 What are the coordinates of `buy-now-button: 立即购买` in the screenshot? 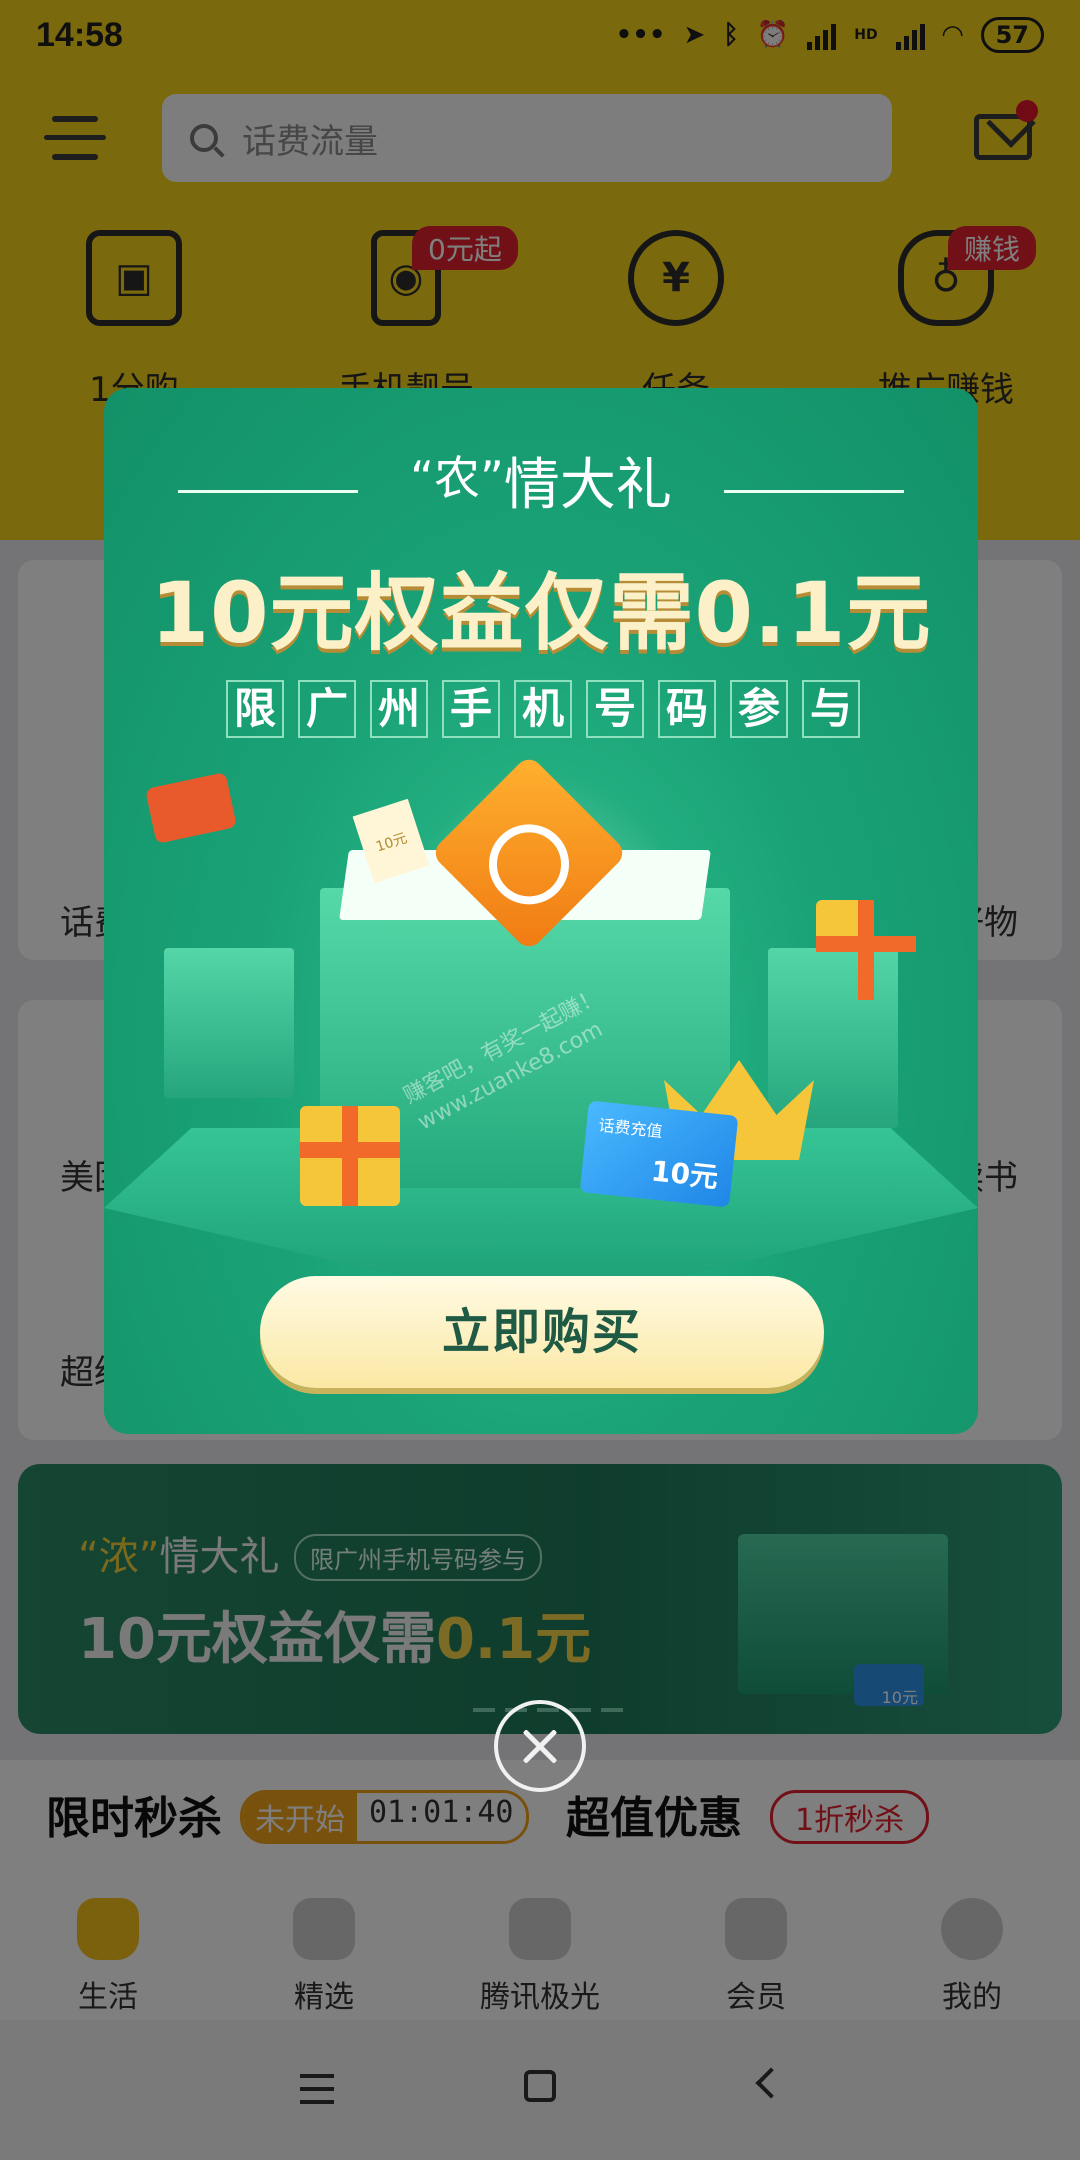 It's located at (542, 1332).